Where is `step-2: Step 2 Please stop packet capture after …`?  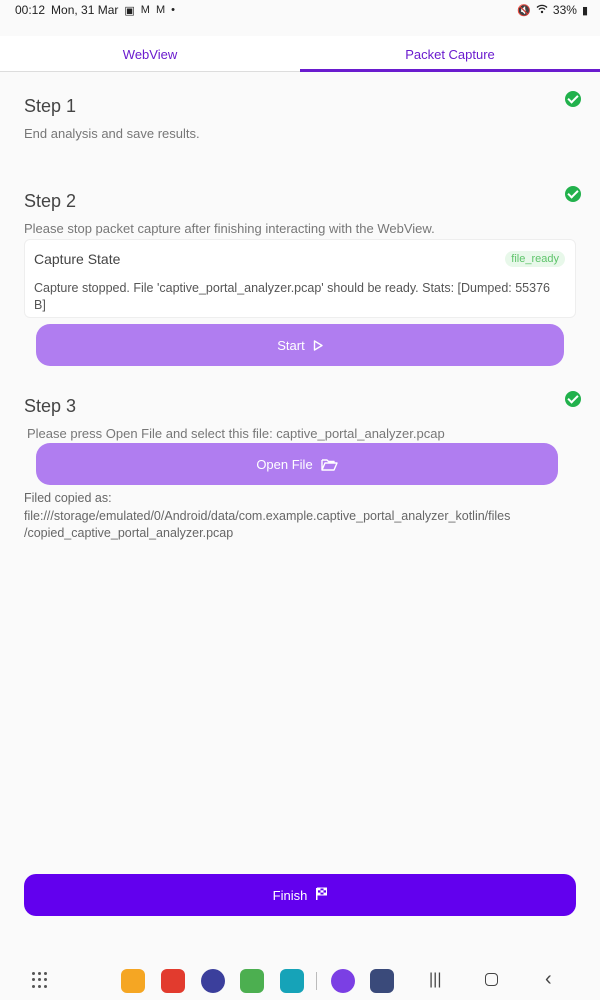
step-2: Step 2 Please stop packet capture after … is located at coordinates (304, 213).